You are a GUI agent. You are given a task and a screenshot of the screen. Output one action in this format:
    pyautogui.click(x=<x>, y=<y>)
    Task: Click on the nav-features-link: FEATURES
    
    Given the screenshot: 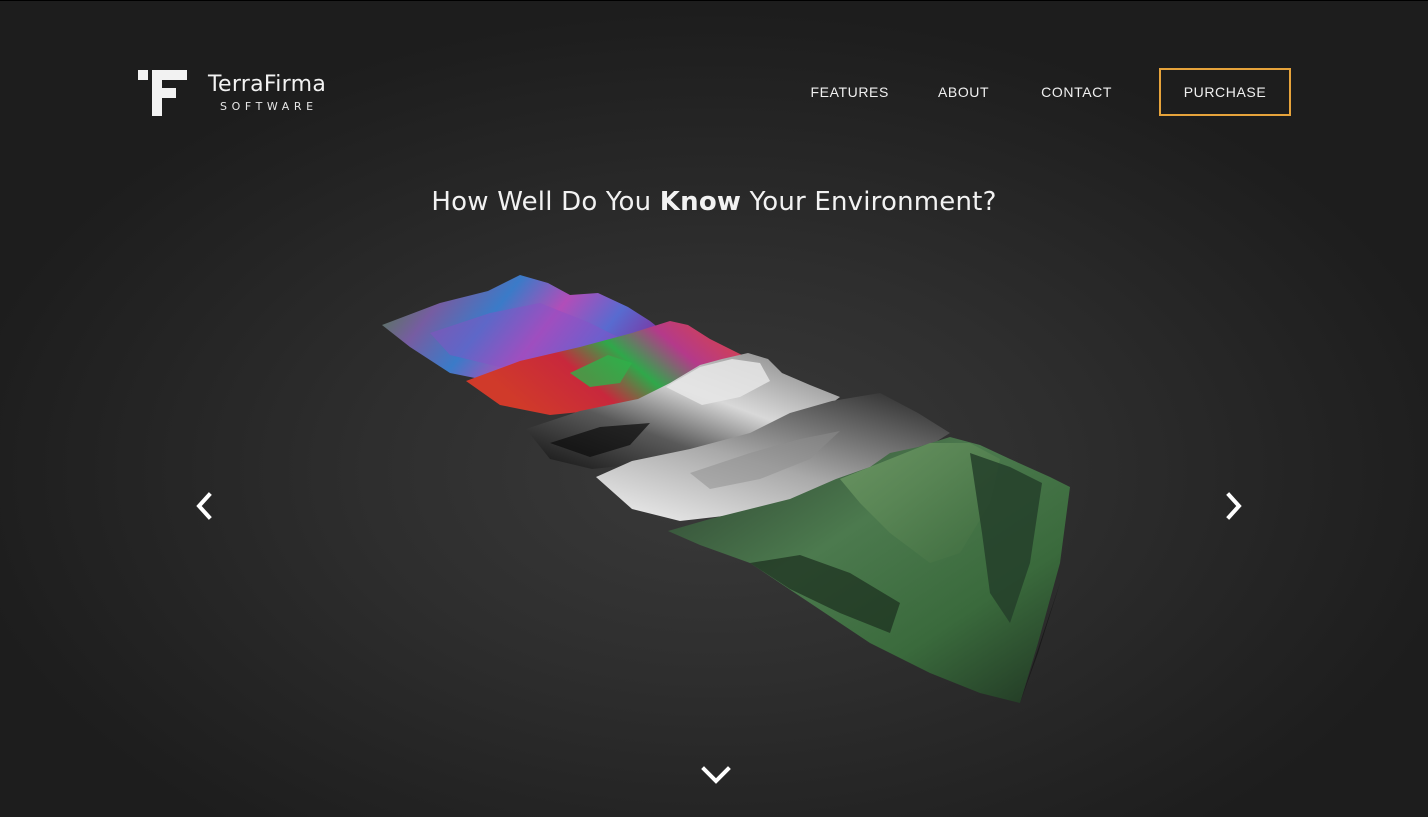 What is the action you would take?
    pyautogui.click(x=850, y=92)
    